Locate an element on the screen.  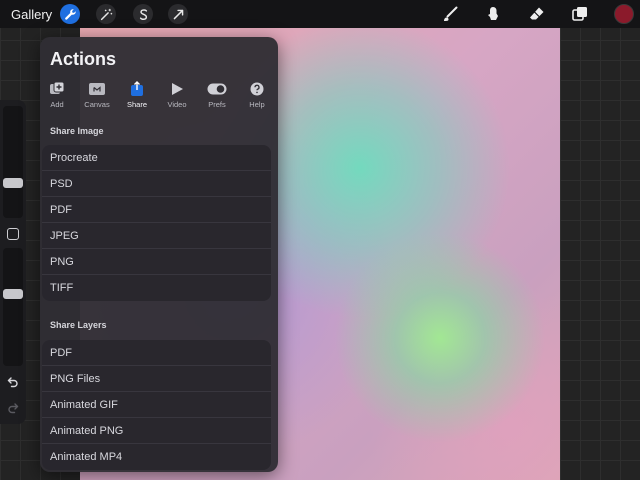
eraser-icon is located at coordinates (537, 14).